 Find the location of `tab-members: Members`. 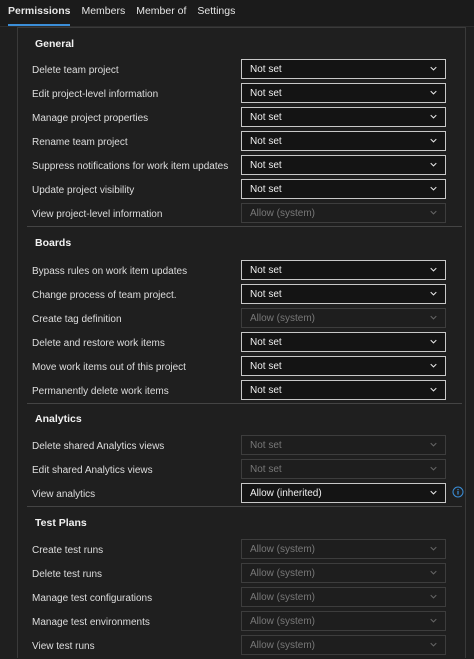

tab-members: Members is located at coordinates (103, 12).